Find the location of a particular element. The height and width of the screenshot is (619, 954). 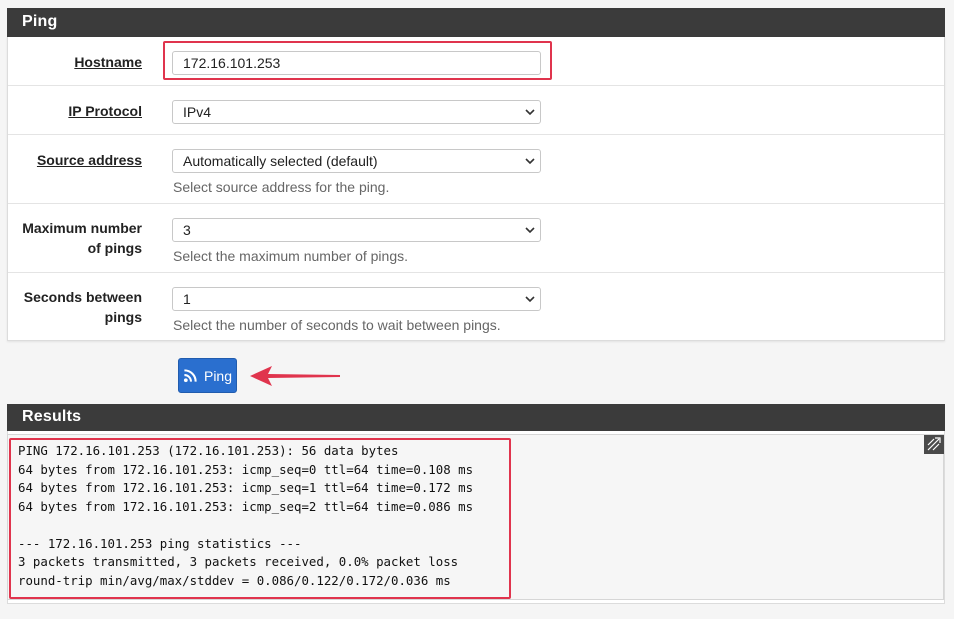

max-pings-label: Maximum number of pings is located at coordinates (82, 238).